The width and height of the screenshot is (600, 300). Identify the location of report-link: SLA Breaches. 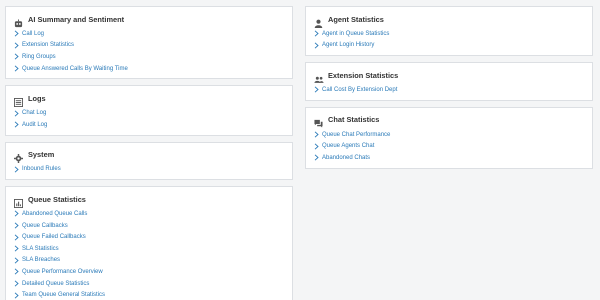
(153, 261).